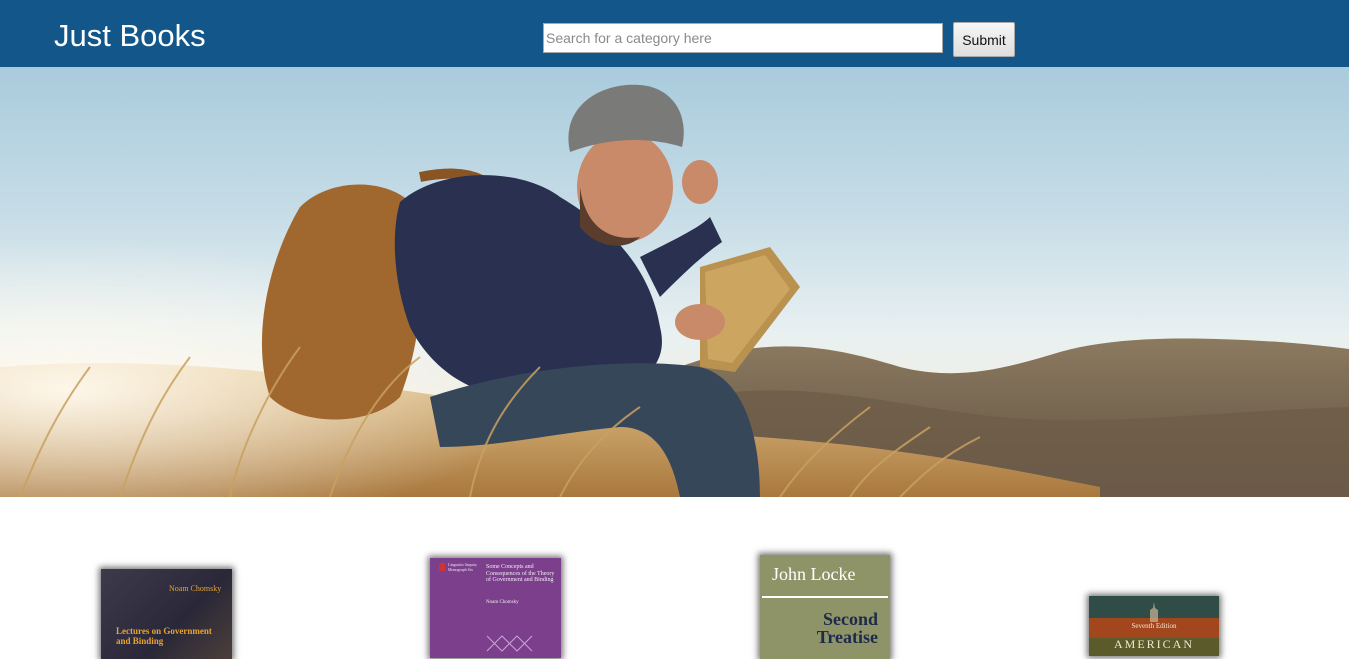 This screenshot has height=659, width=1349. Describe the element at coordinates (814, 574) in the screenshot. I see `book-author: John Locke` at that location.